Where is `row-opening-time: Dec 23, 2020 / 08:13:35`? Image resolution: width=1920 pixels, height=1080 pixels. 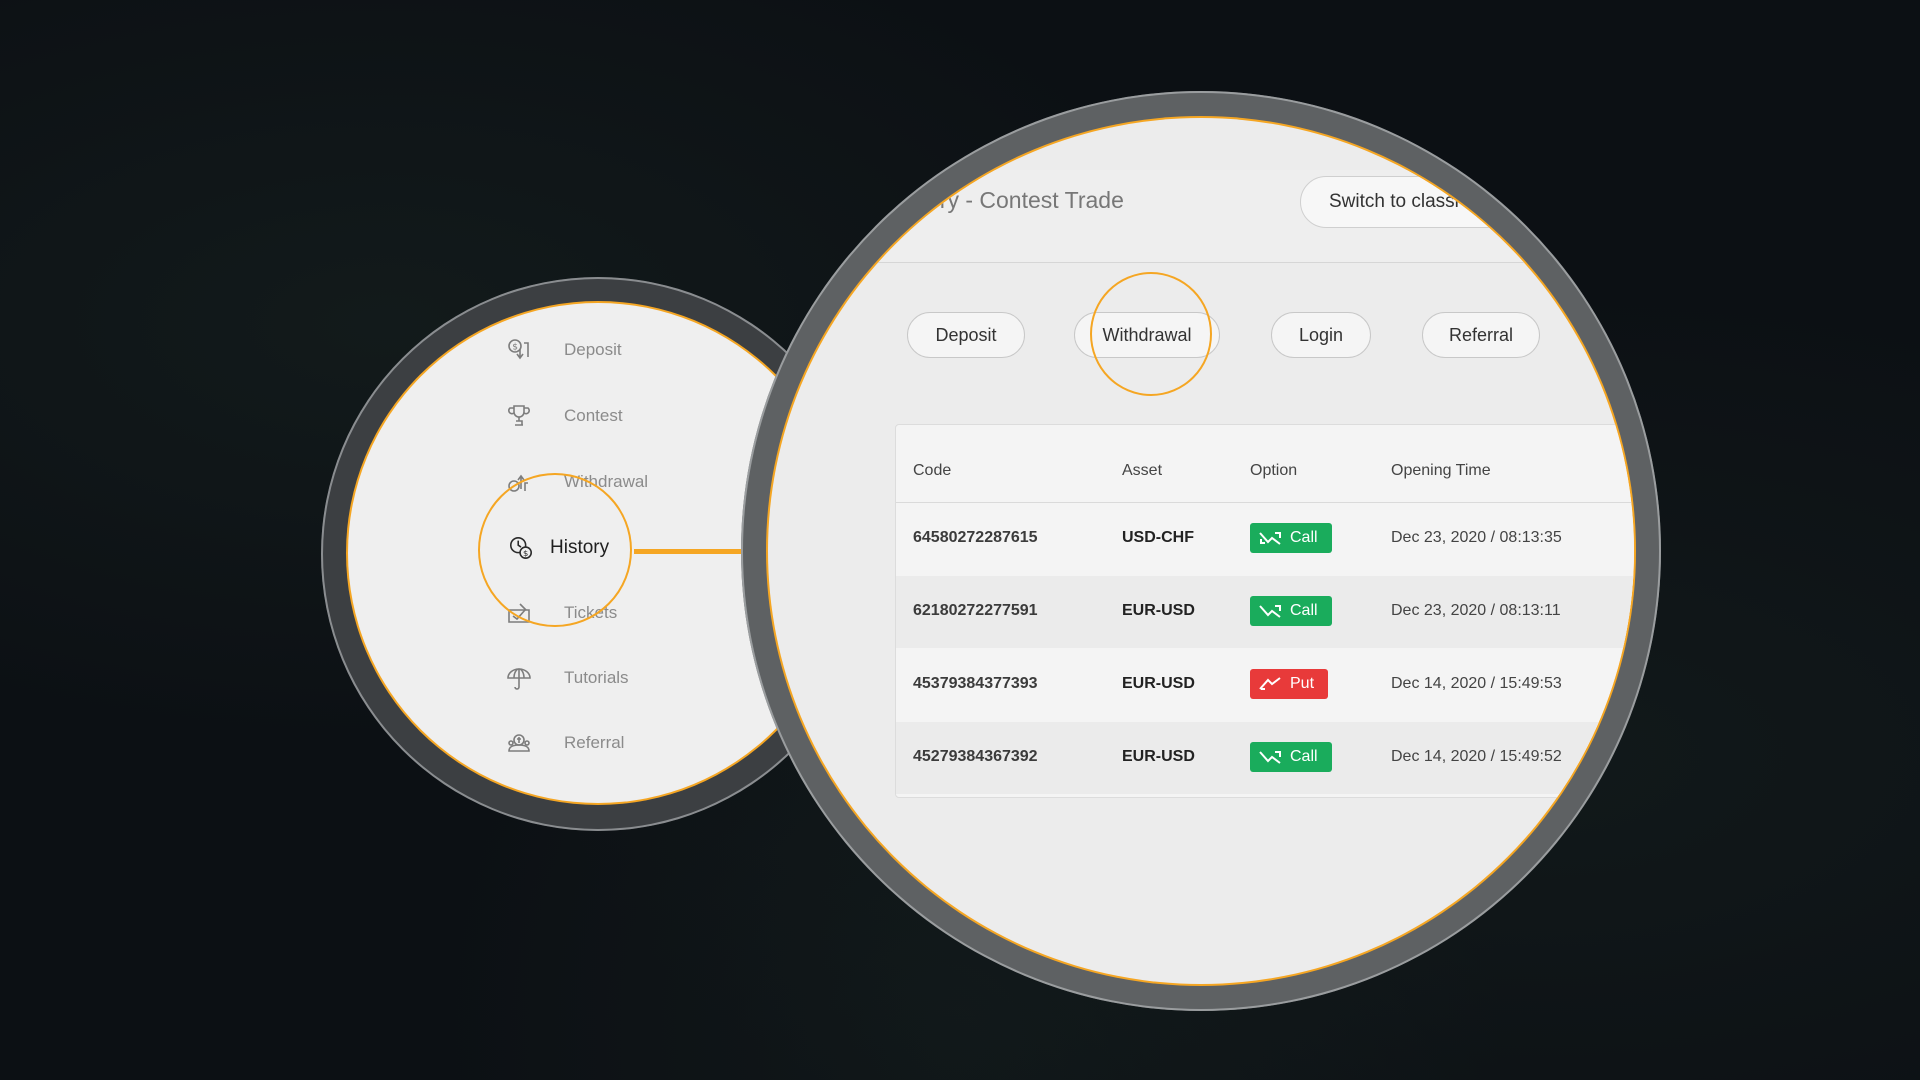 row-opening-time: Dec 23, 2020 / 08:13:35 is located at coordinates (1476, 537).